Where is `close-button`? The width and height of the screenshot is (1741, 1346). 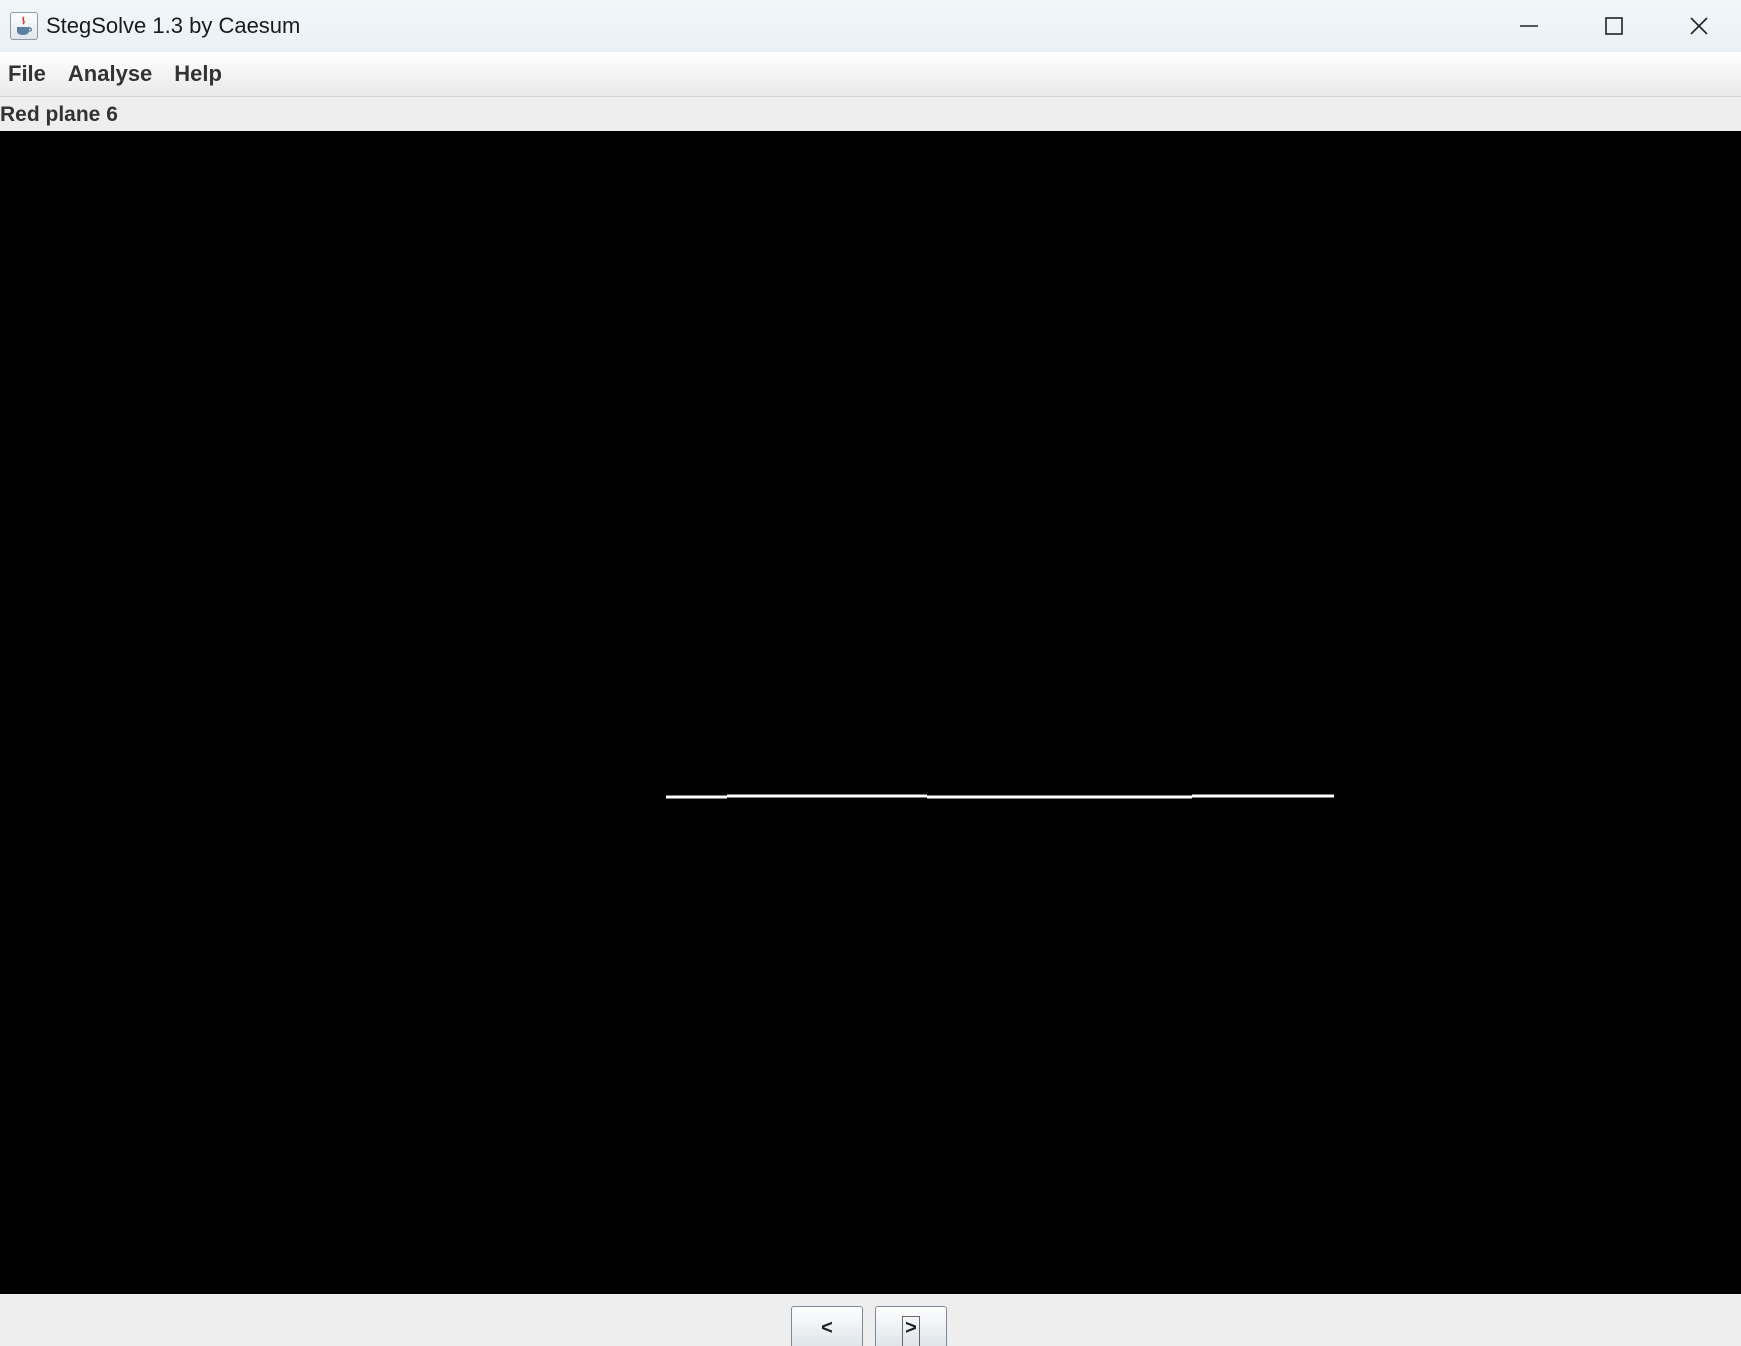
close-button is located at coordinates (1698, 26).